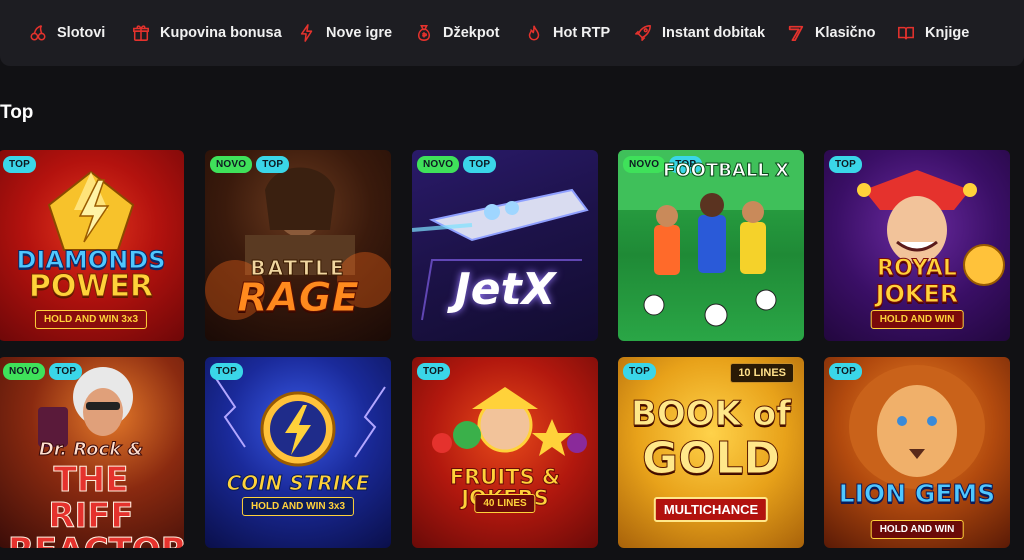 The height and width of the screenshot is (560, 1024). I want to click on nav-label: Nove igre, so click(359, 33).